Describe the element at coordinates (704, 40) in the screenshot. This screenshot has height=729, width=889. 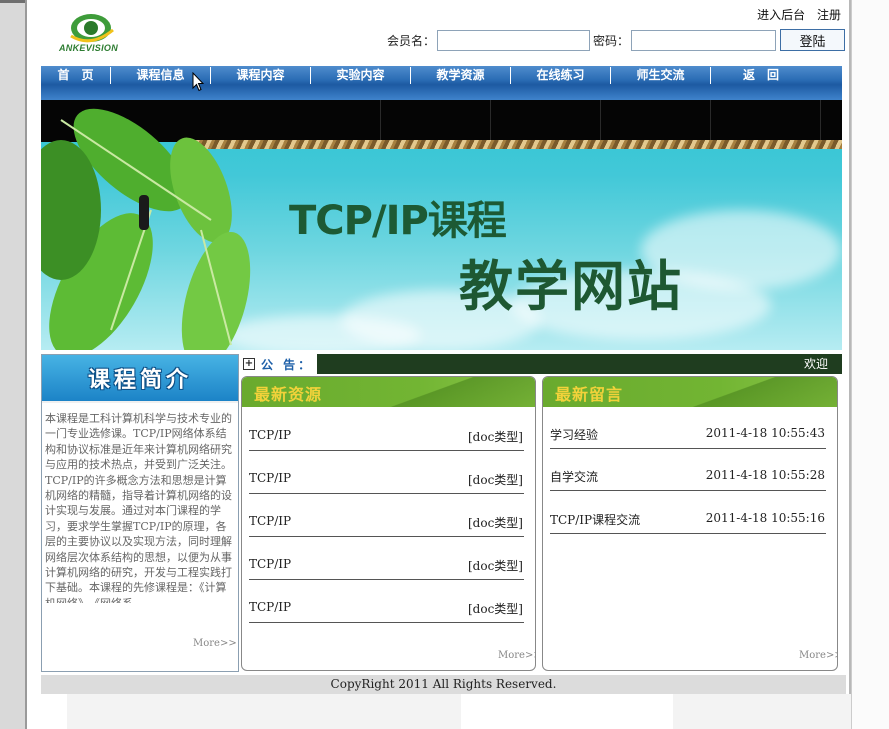
I see `password-input` at that location.